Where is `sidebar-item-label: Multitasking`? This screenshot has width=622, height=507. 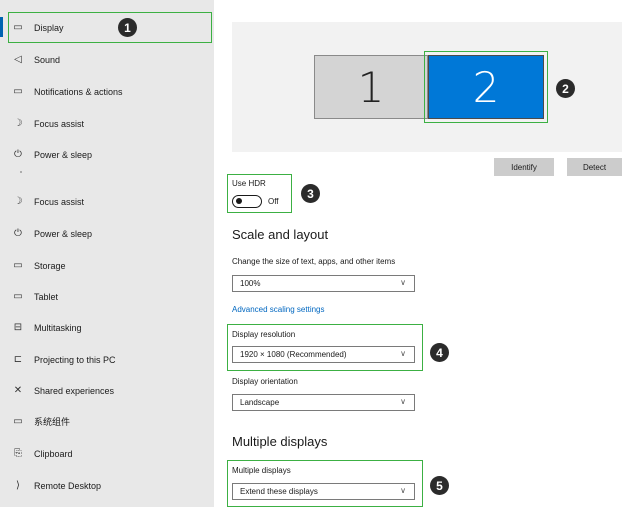 sidebar-item-label: Multitasking is located at coordinates (58, 327).